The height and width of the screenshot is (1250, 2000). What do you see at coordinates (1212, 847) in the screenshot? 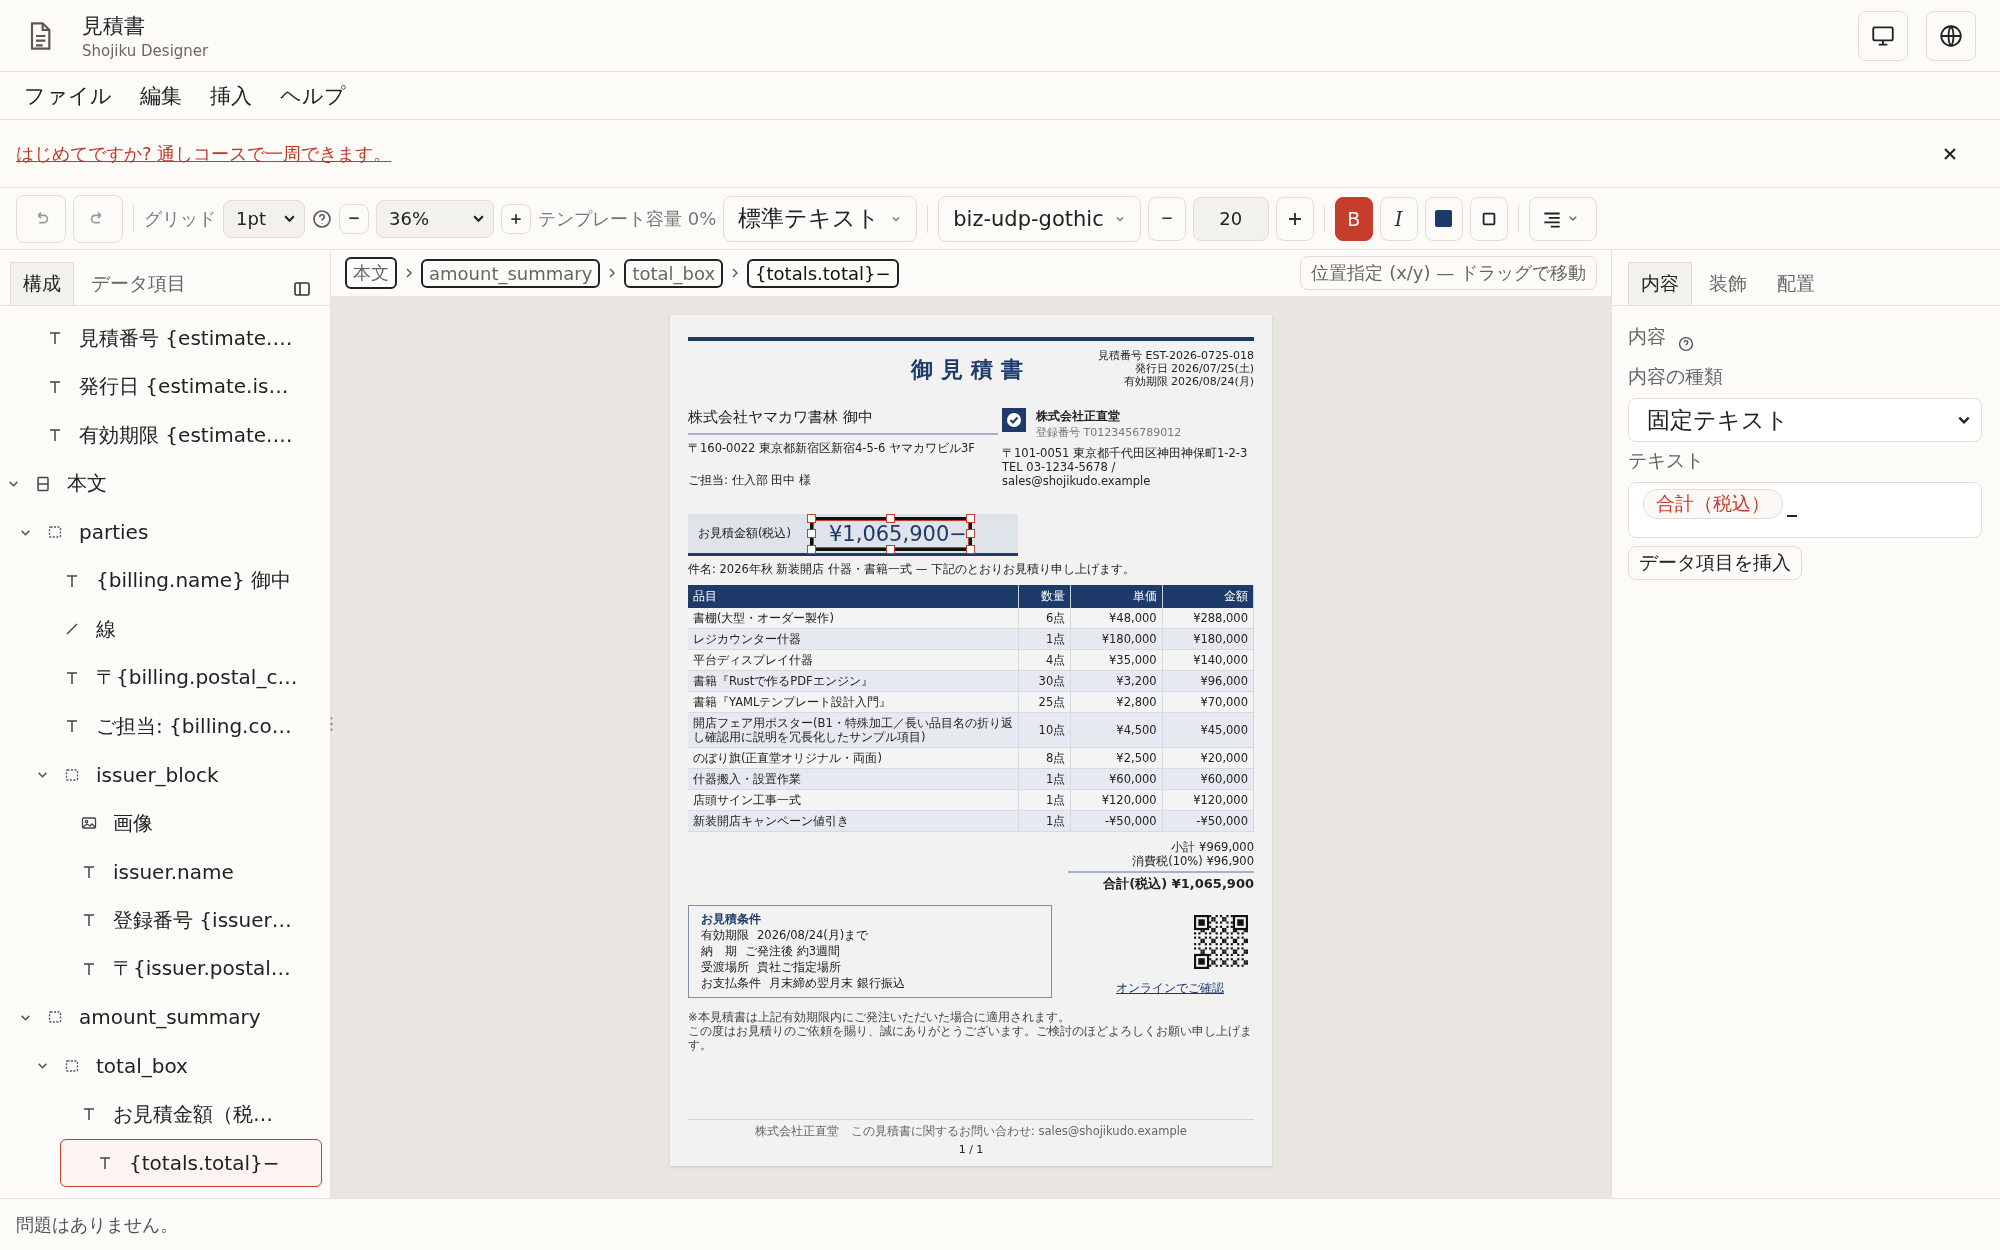
I see `subtotal-text: 小計 ¥969,000` at bounding box center [1212, 847].